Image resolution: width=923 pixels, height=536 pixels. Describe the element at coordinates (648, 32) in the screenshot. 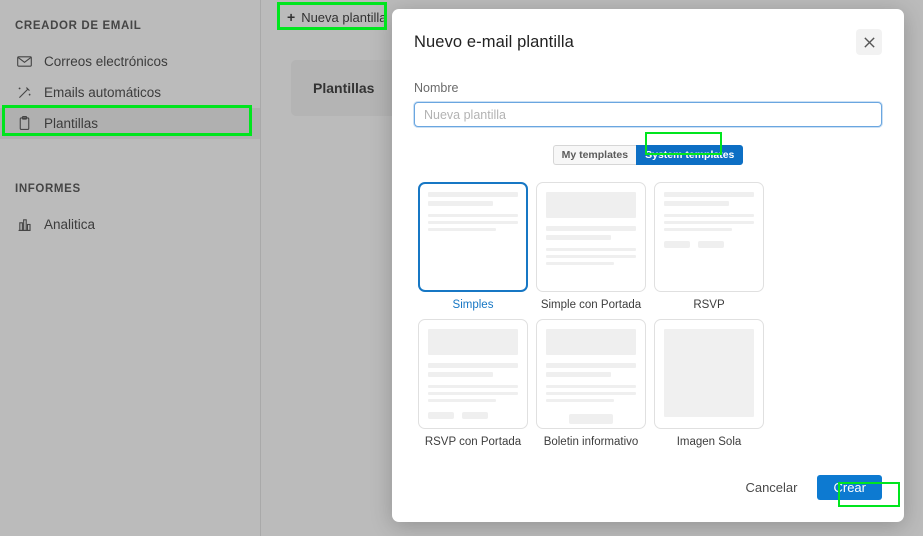

I see `modal-header: Nuevo e-mail plantilla` at that location.